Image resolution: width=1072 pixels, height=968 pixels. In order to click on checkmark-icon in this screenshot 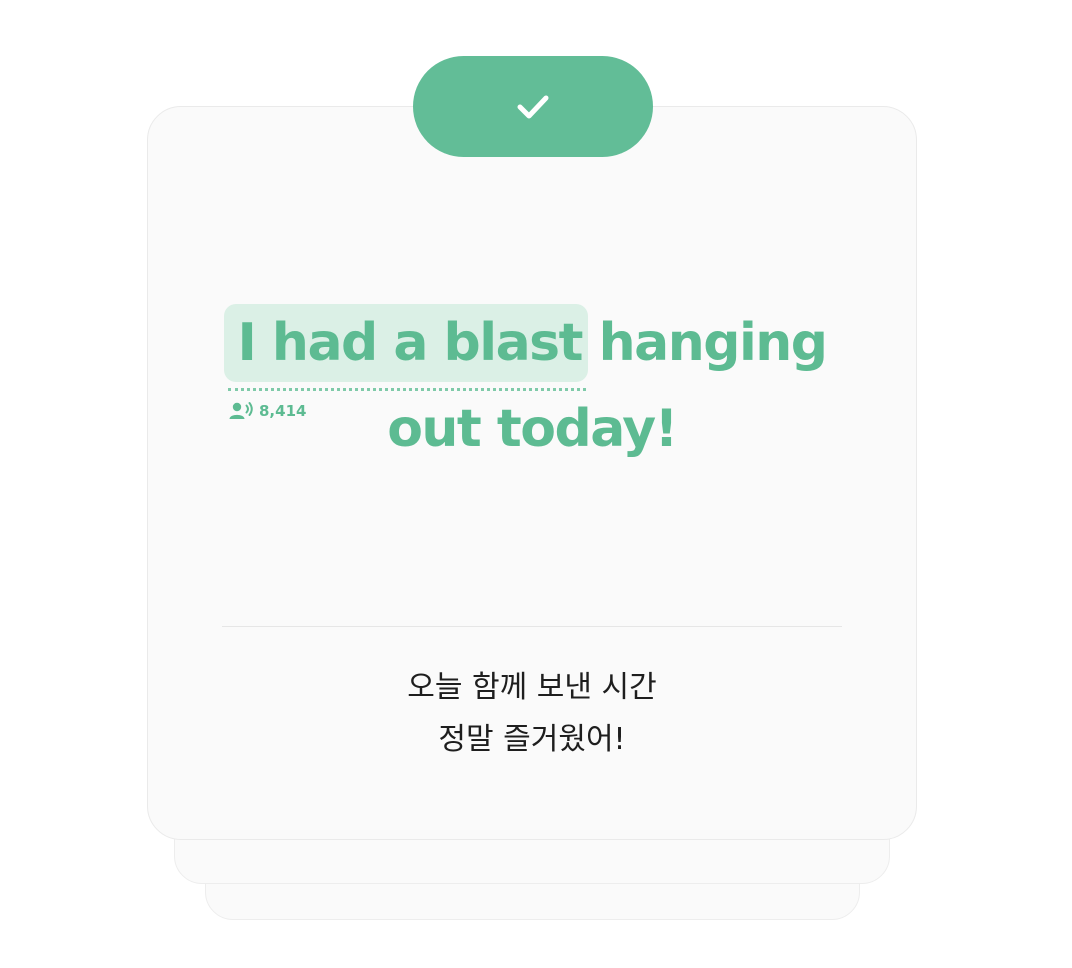, I will do `click(533, 106)`.